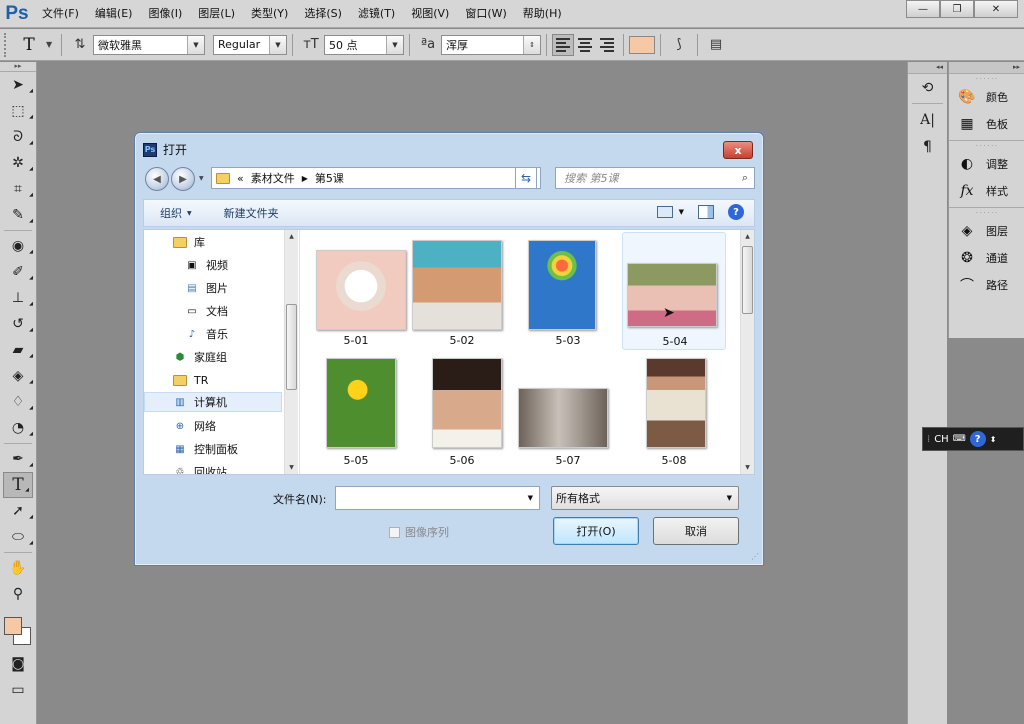  What do you see at coordinates (568, 410) in the screenshot?
I see `file-item: 5-07` at bounding box center [568, 410].